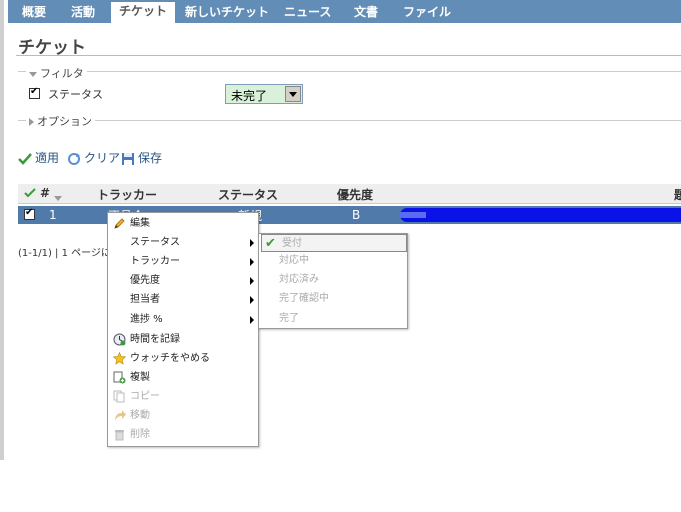 This screenshot has height=512, width=681. What do you see at coordinates (119, 223) in the screenshot?
I see `pencil-icon` at bounding box center [119, 223].